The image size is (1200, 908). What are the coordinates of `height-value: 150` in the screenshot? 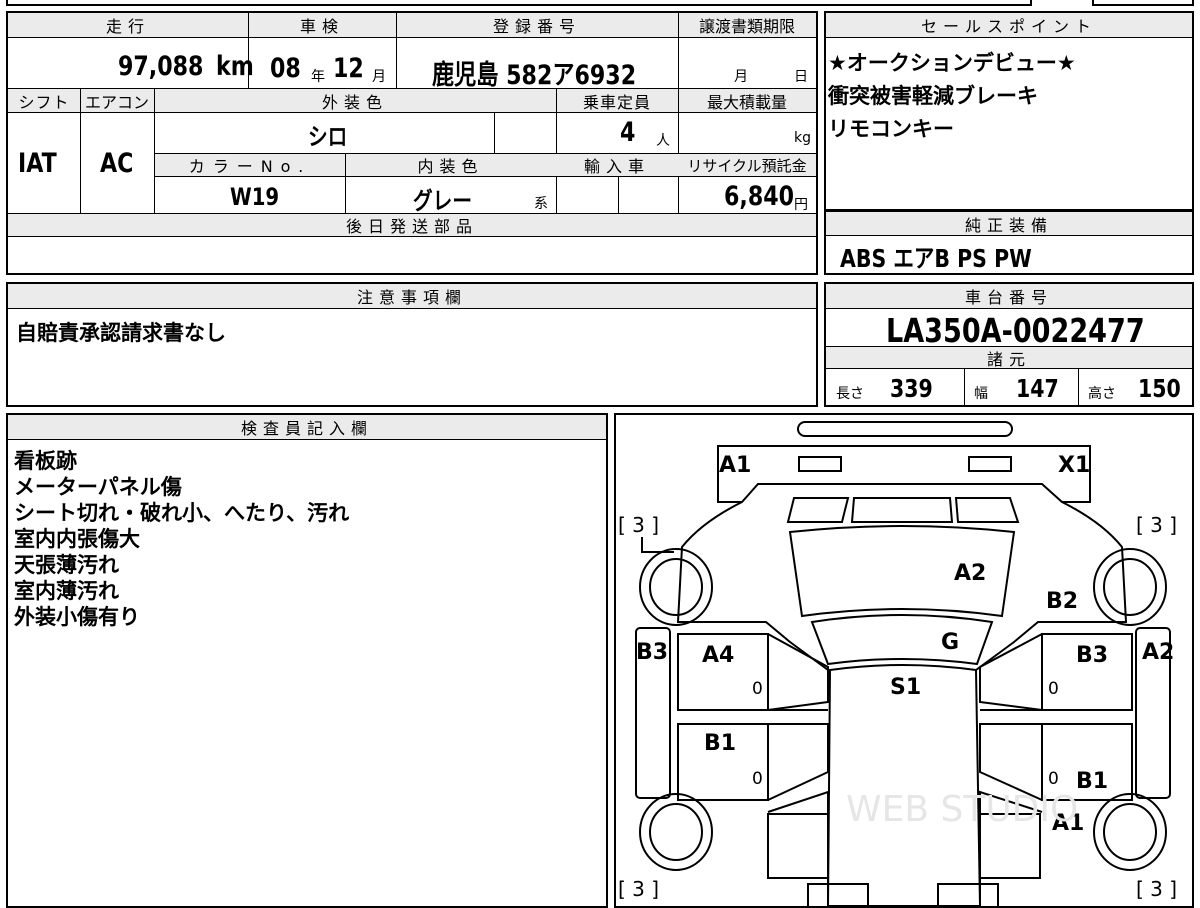 It's located at (1159, 388).